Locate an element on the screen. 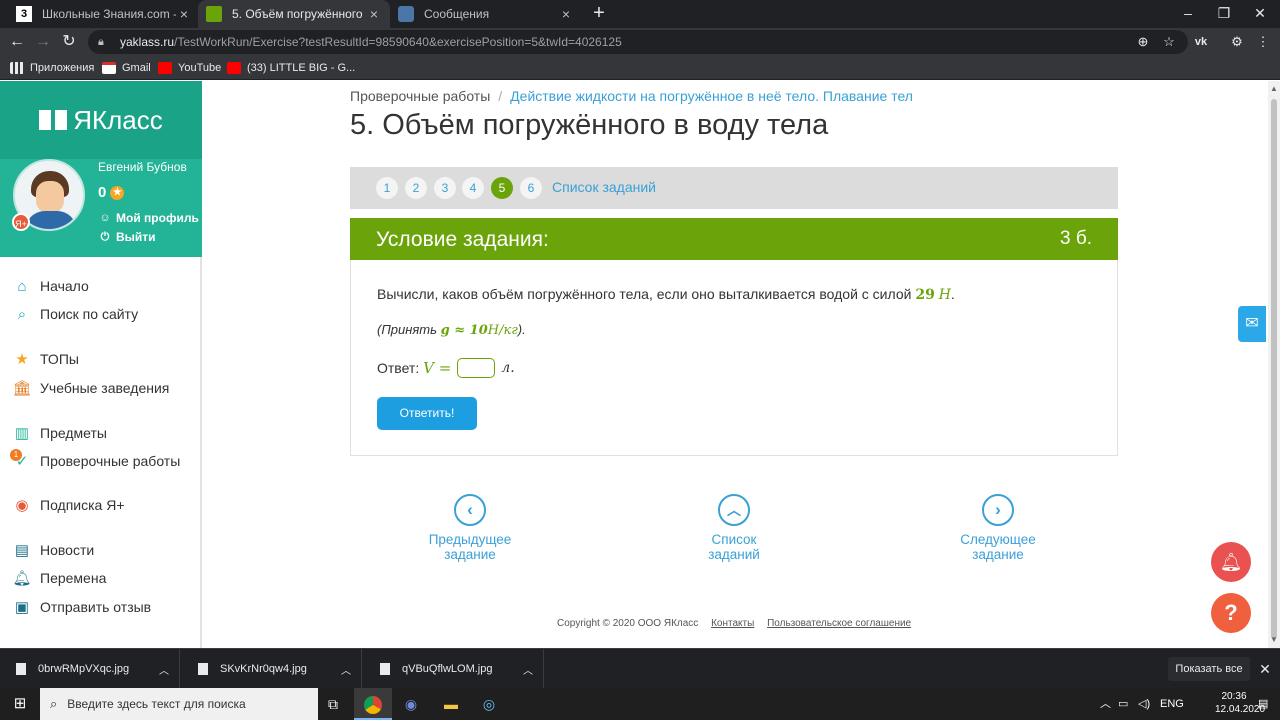  tray-chevron-icon: ︿ is located at coordinates (1105, 704).